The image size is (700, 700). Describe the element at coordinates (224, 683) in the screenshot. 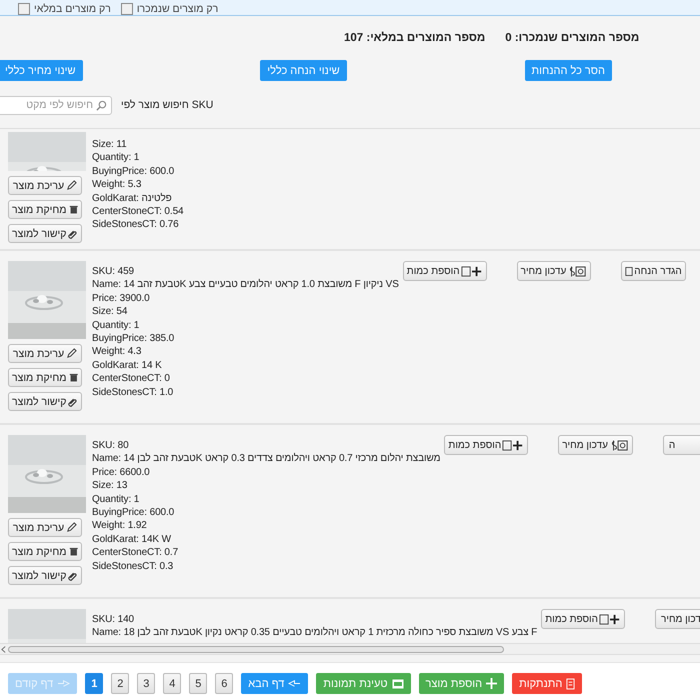

I see `page-number-button: 6` at that location.